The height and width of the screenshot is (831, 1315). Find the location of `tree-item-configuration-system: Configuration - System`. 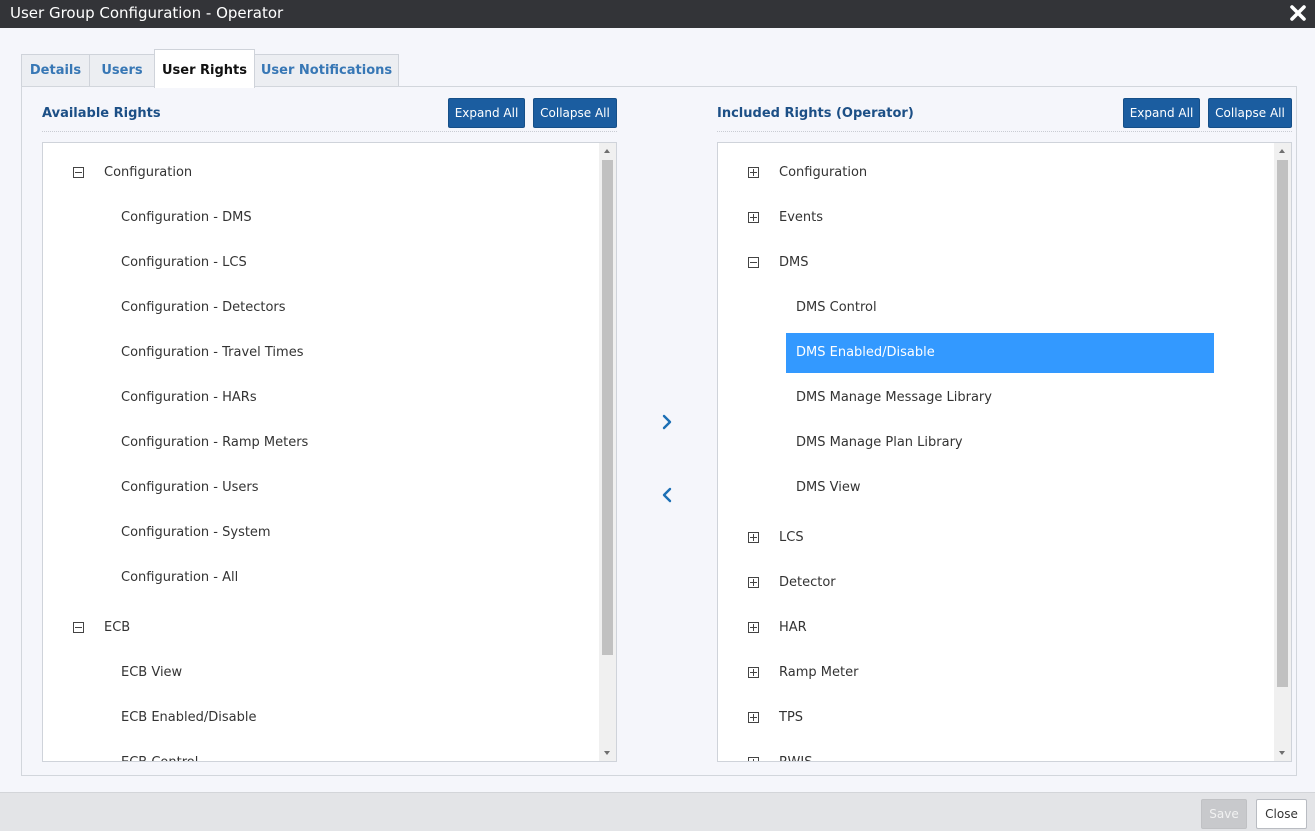

tree-item-configuration-system: Configuration - System is located at coordinates (320, 533).